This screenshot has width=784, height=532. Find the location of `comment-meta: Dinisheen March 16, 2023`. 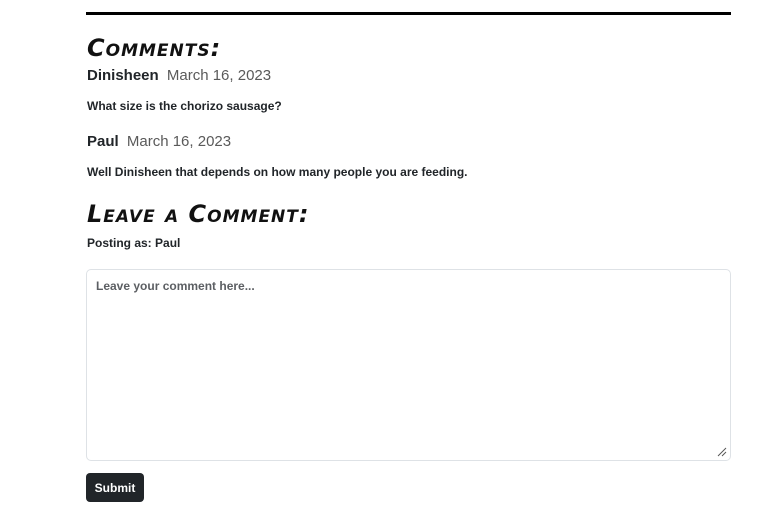

comment-meta: Dinisheen March 16, 2023 is located at coordinates (179, 76).